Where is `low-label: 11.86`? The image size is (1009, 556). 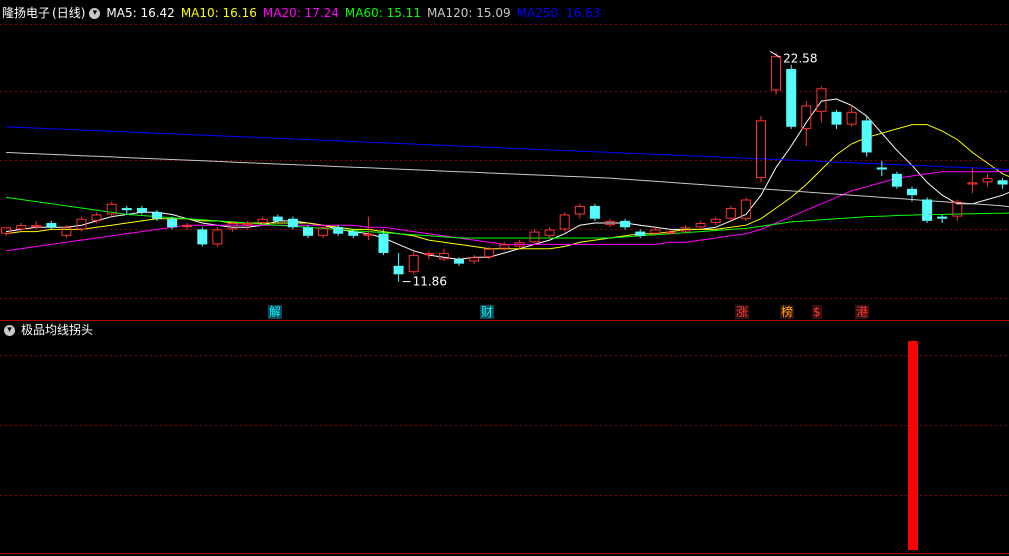 low-label: 11.86 is located at coordinates (430, 282).